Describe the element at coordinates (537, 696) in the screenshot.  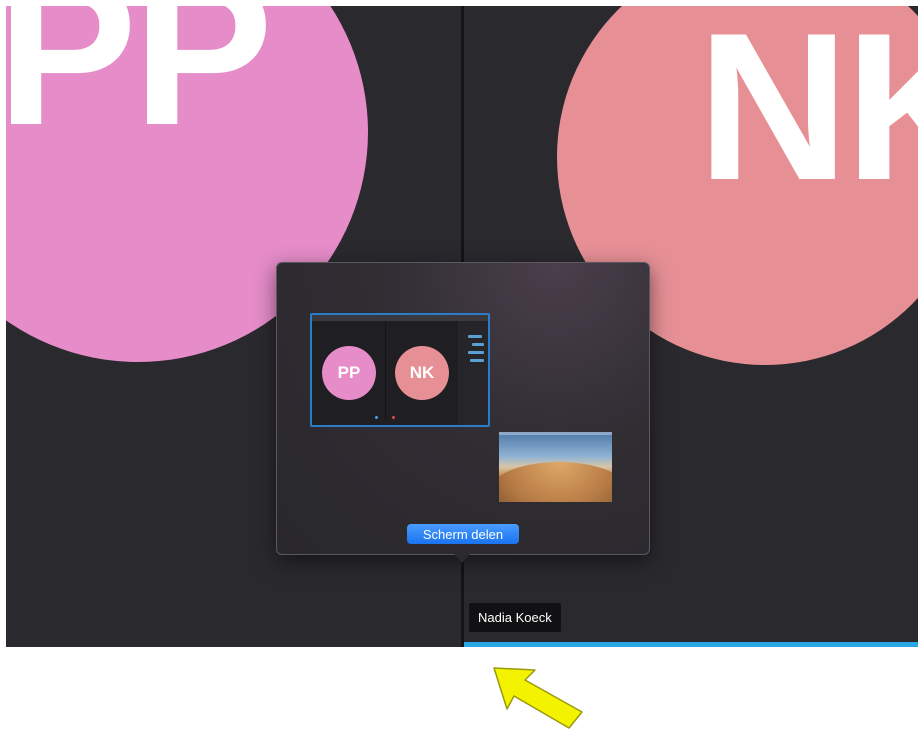
I see `arrow-pointer-icon` at that location.